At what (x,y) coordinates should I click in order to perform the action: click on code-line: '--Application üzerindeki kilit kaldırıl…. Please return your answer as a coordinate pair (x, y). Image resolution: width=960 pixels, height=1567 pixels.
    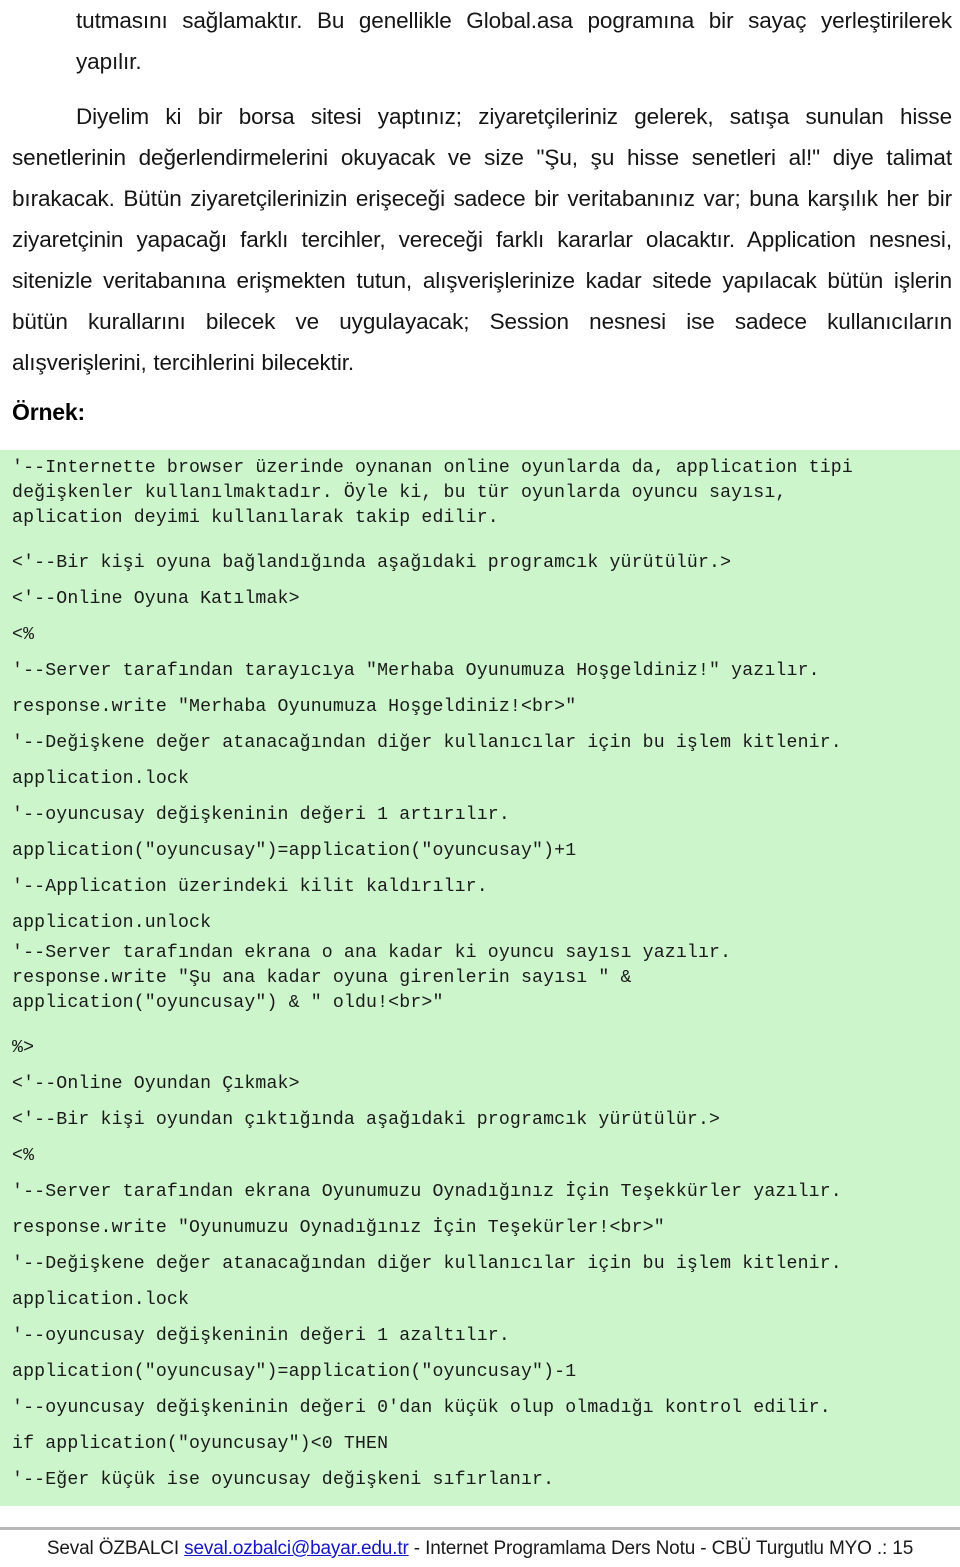
    Looking at the image, I should click on (250, 887).